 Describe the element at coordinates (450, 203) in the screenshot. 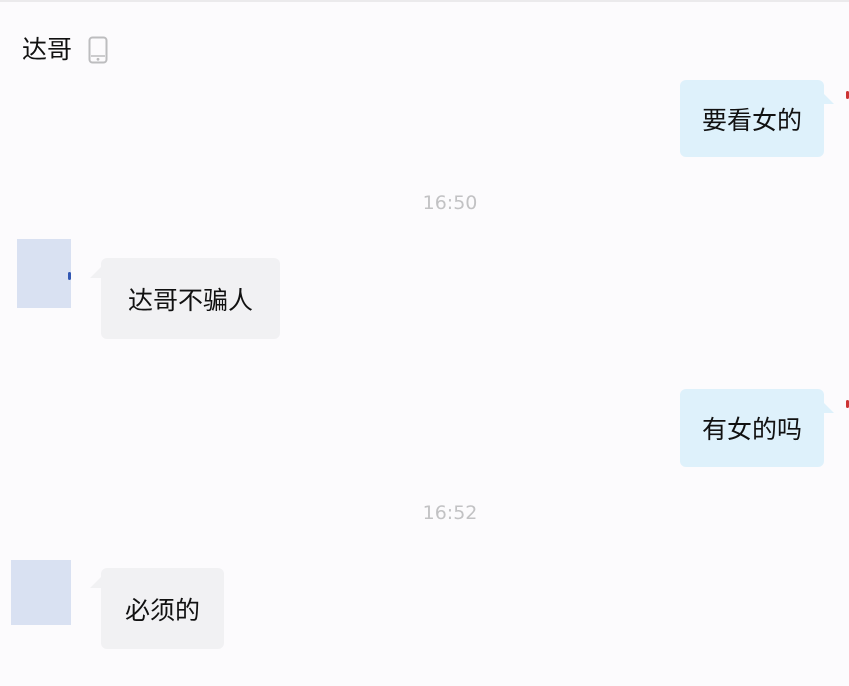

I see `message-timestamp: 16:50` at that location.